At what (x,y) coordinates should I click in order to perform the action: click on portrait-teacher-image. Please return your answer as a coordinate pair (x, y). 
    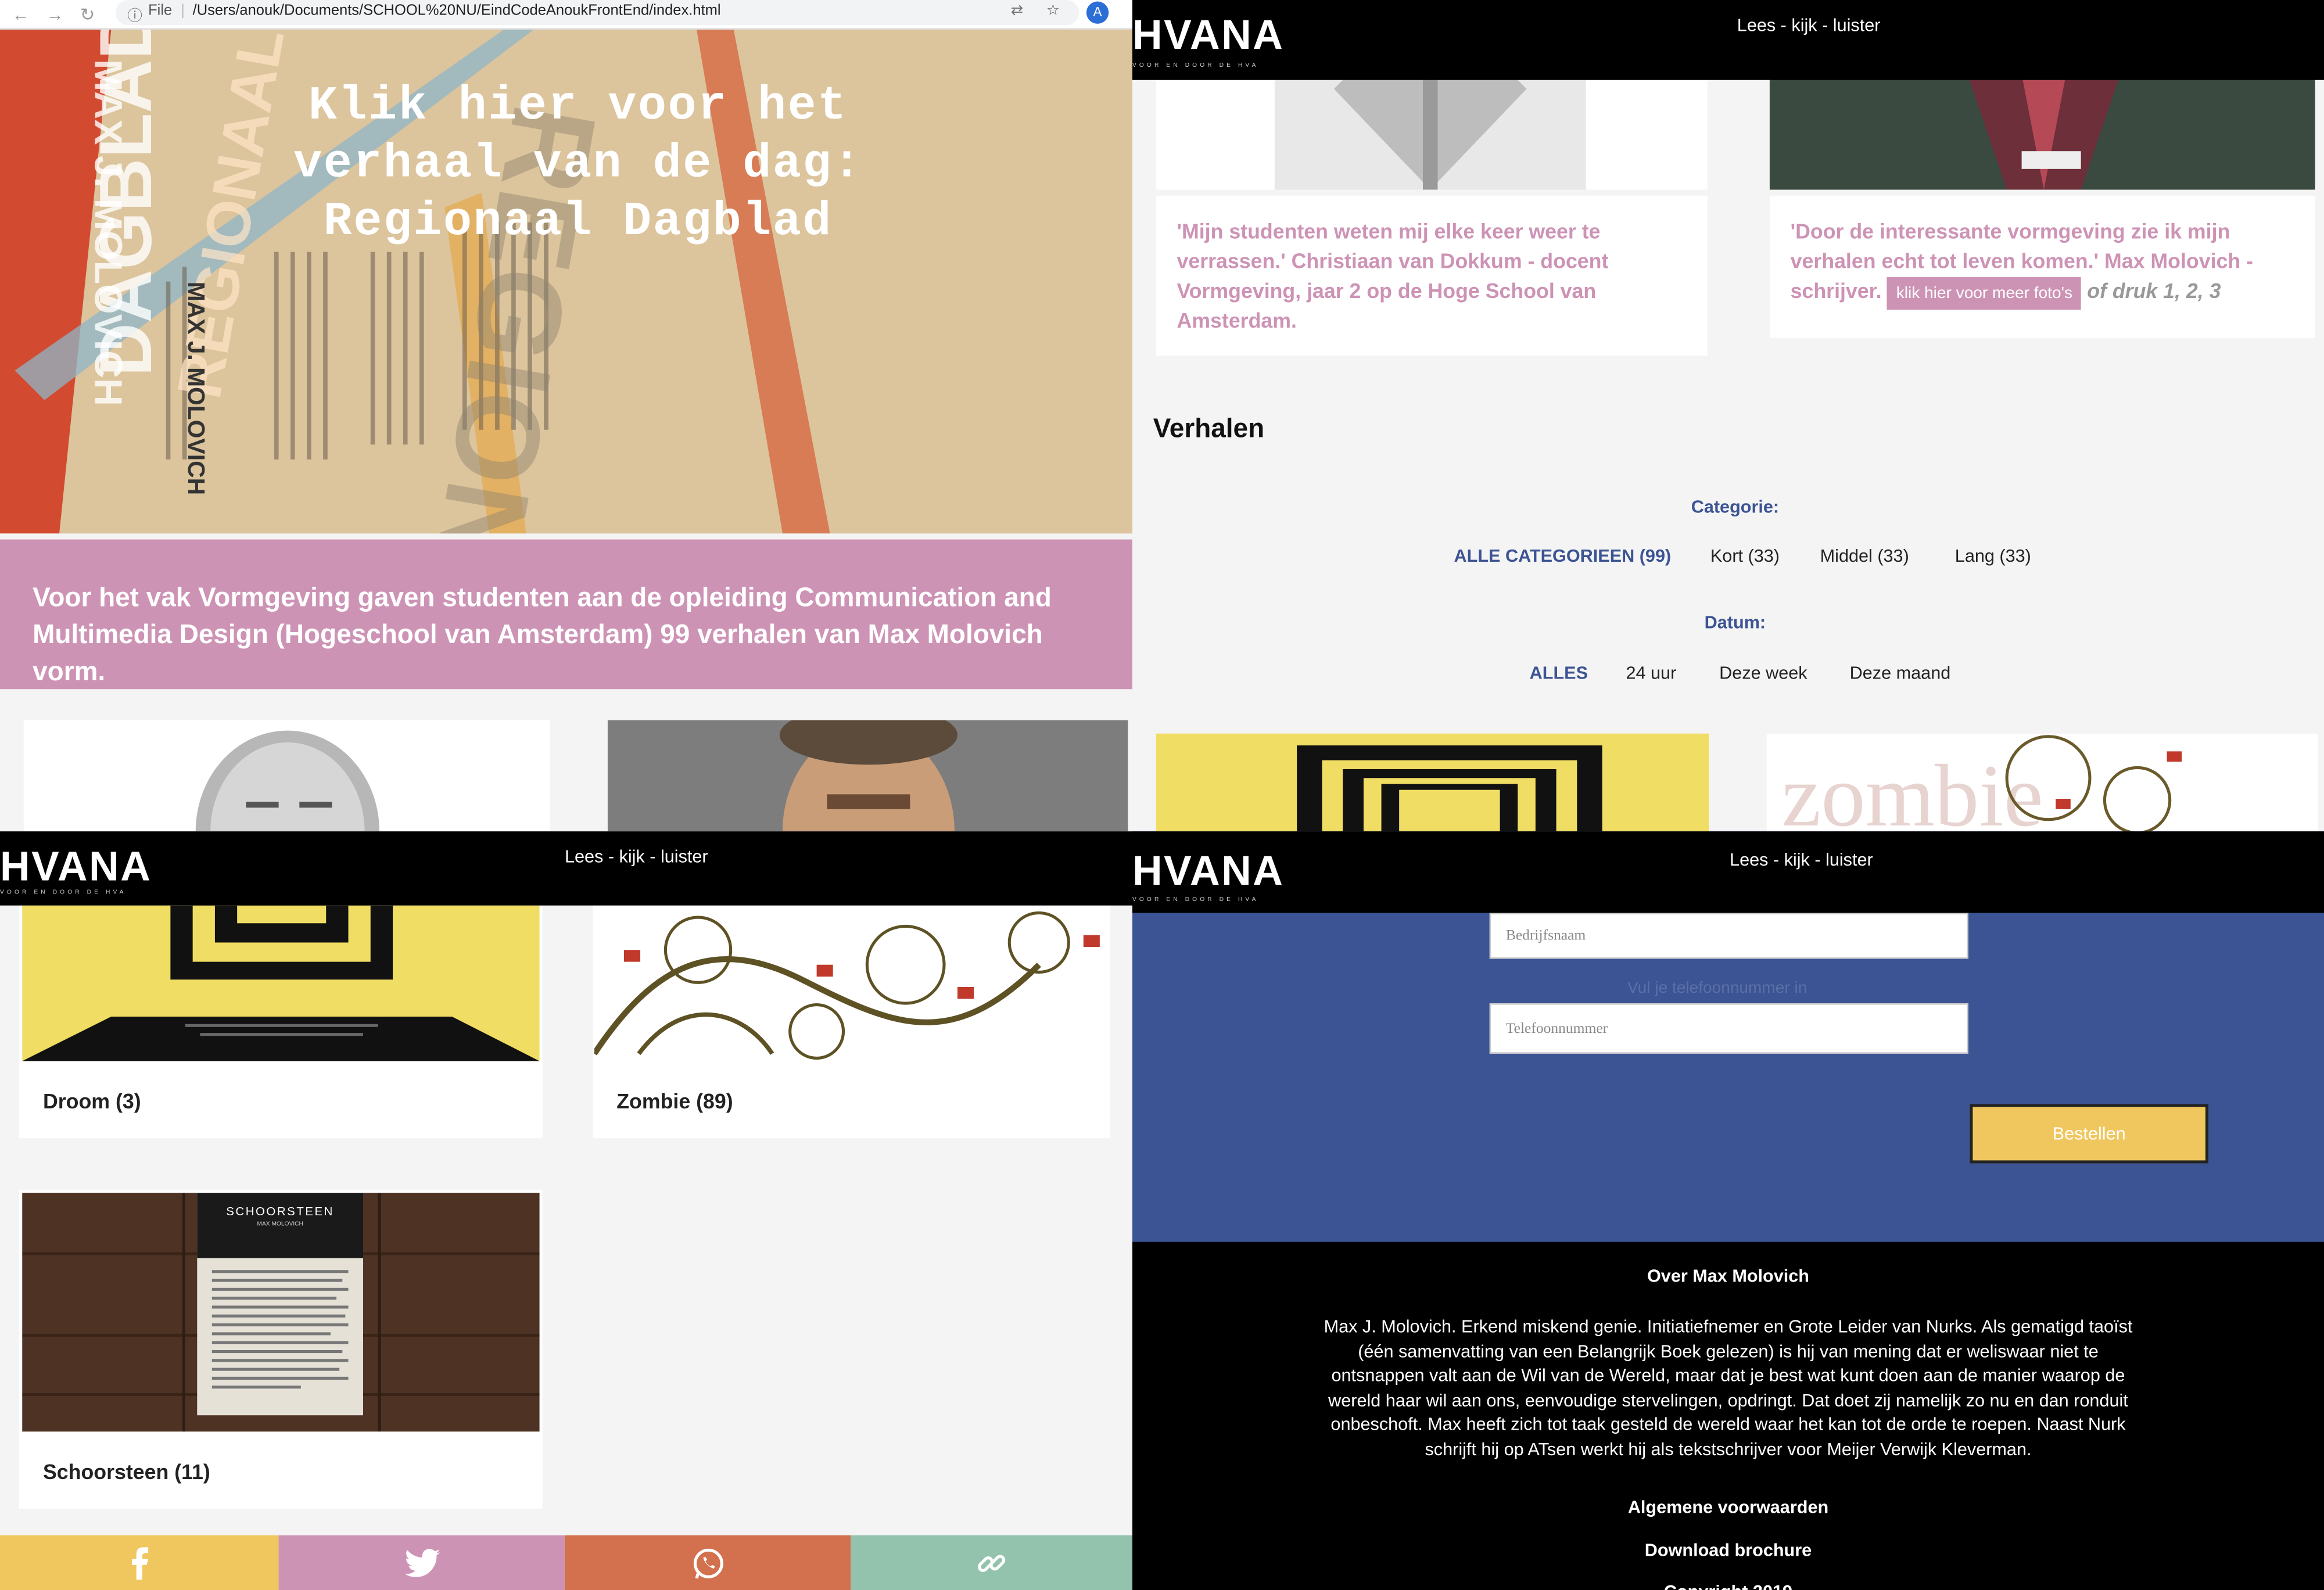
    Looking at the image, I should click on (287, 781).